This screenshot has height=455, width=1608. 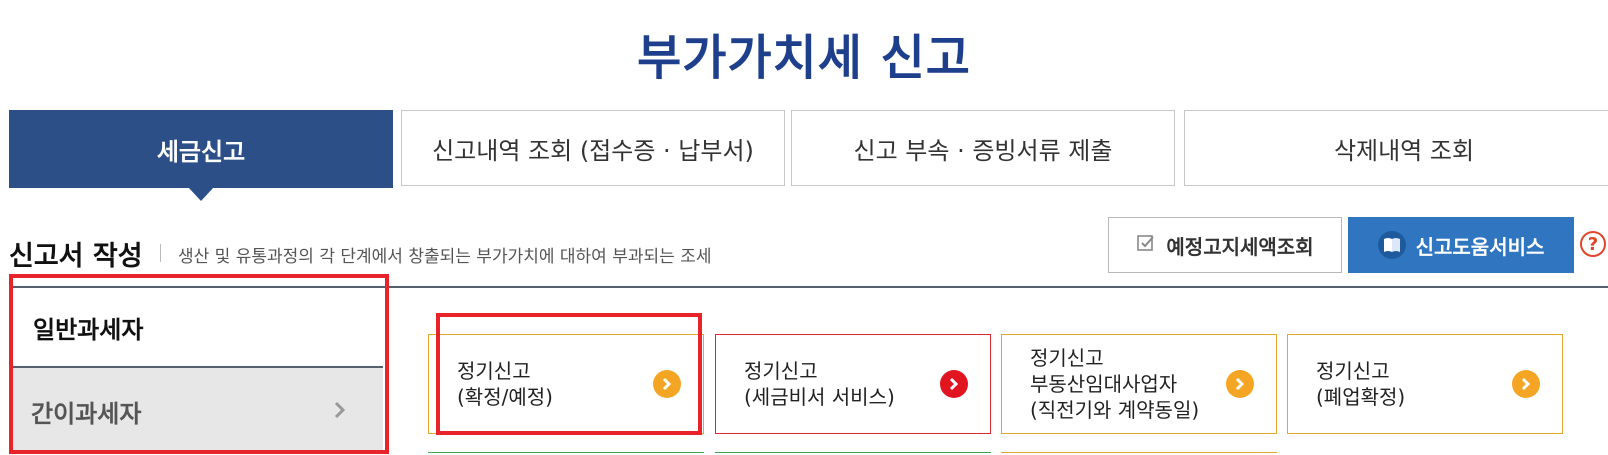 I want to click on filing-help-label: 신고도움서비스, so click(x=1480, y=246).